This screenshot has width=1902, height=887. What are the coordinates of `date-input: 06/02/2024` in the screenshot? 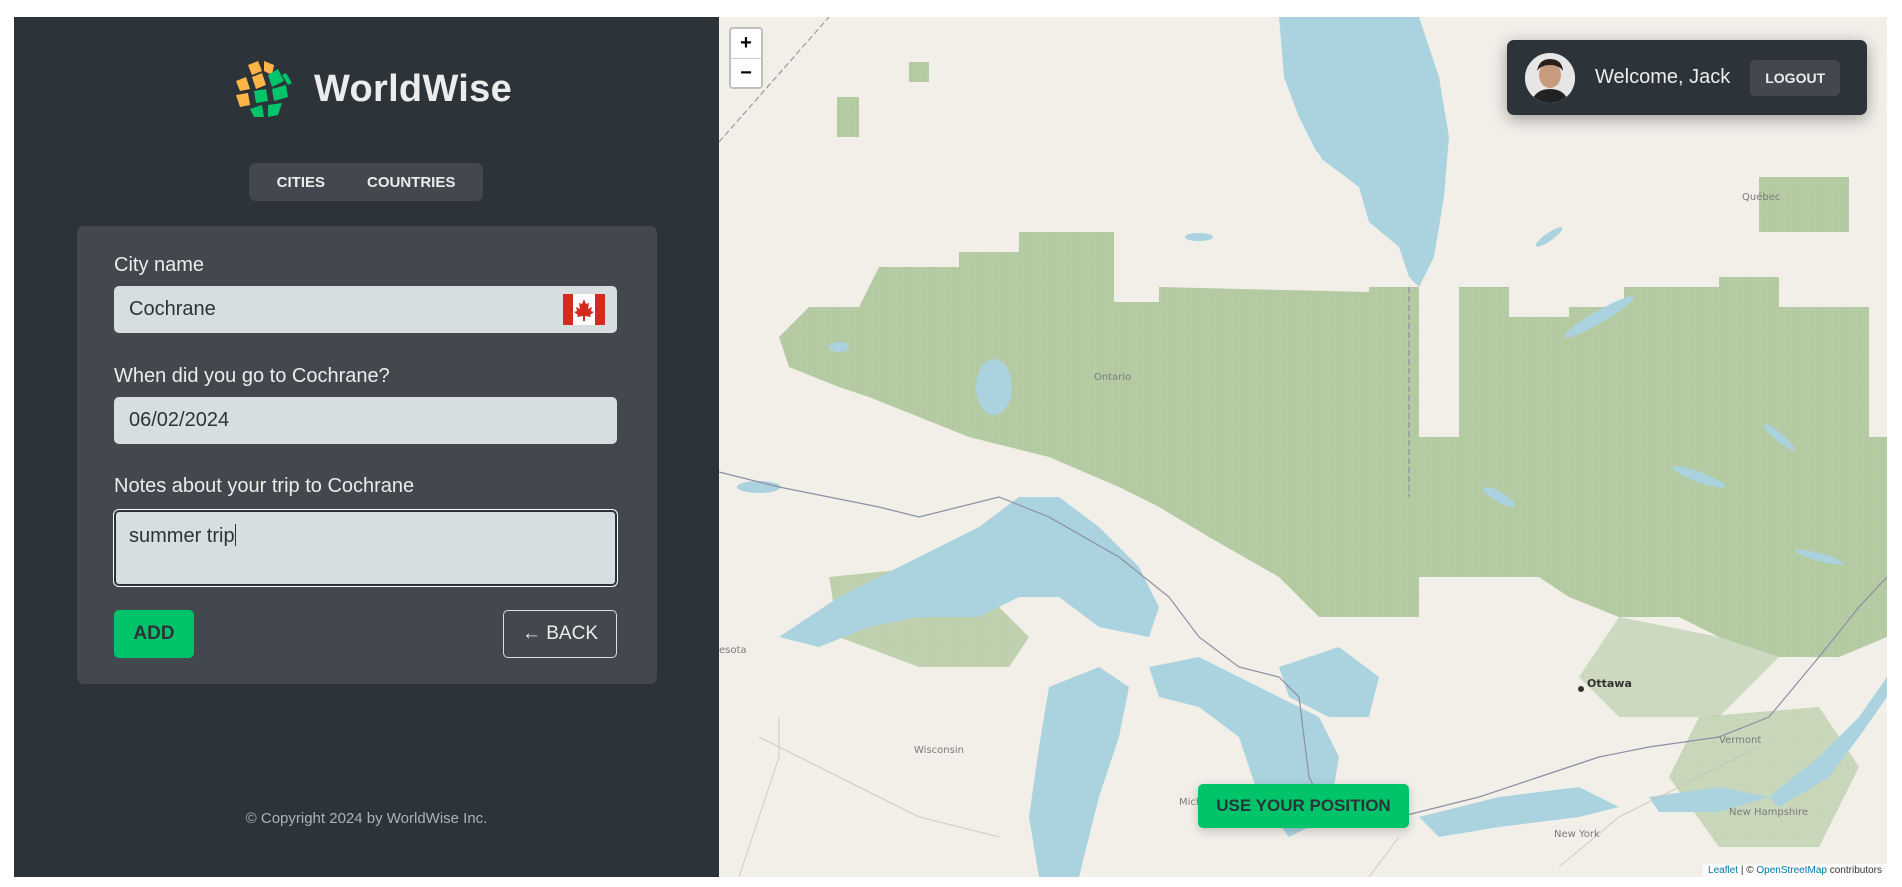 It's located at (365, 420).